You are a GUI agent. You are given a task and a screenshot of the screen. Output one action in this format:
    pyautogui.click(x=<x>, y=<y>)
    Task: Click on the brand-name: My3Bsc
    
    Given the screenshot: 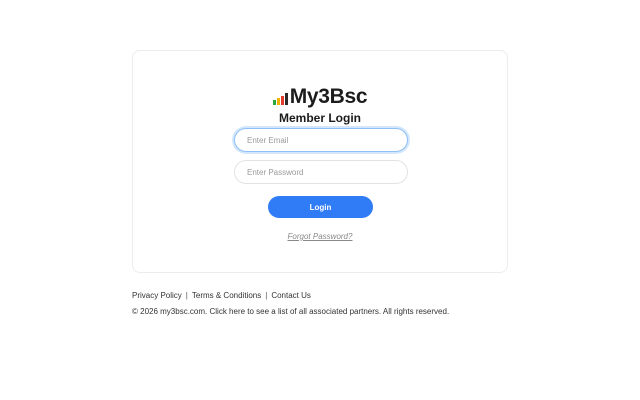 What is the action you would take?
    pyautogui.click(x=328, y=96)
    